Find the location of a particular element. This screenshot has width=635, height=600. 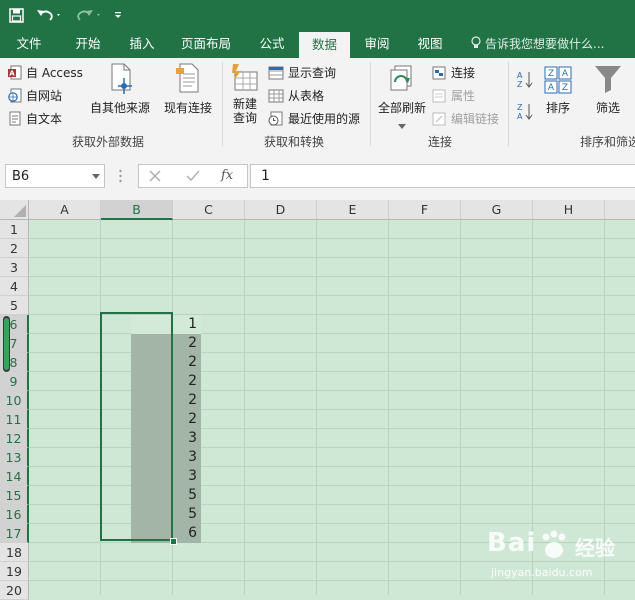

tab-home: 开始 is located at coordinates (88, 44).